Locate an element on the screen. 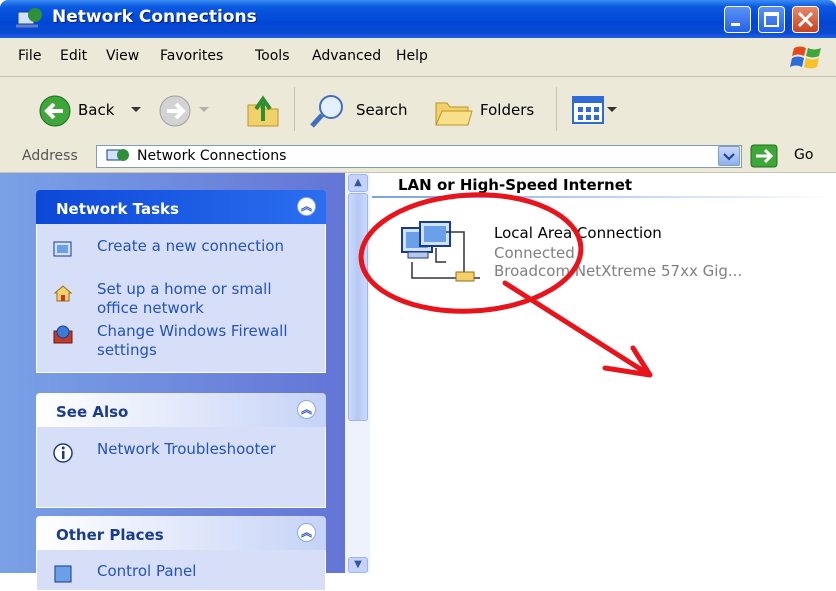  connection-name: Local Area Connection is located at coordinates (578, 233).